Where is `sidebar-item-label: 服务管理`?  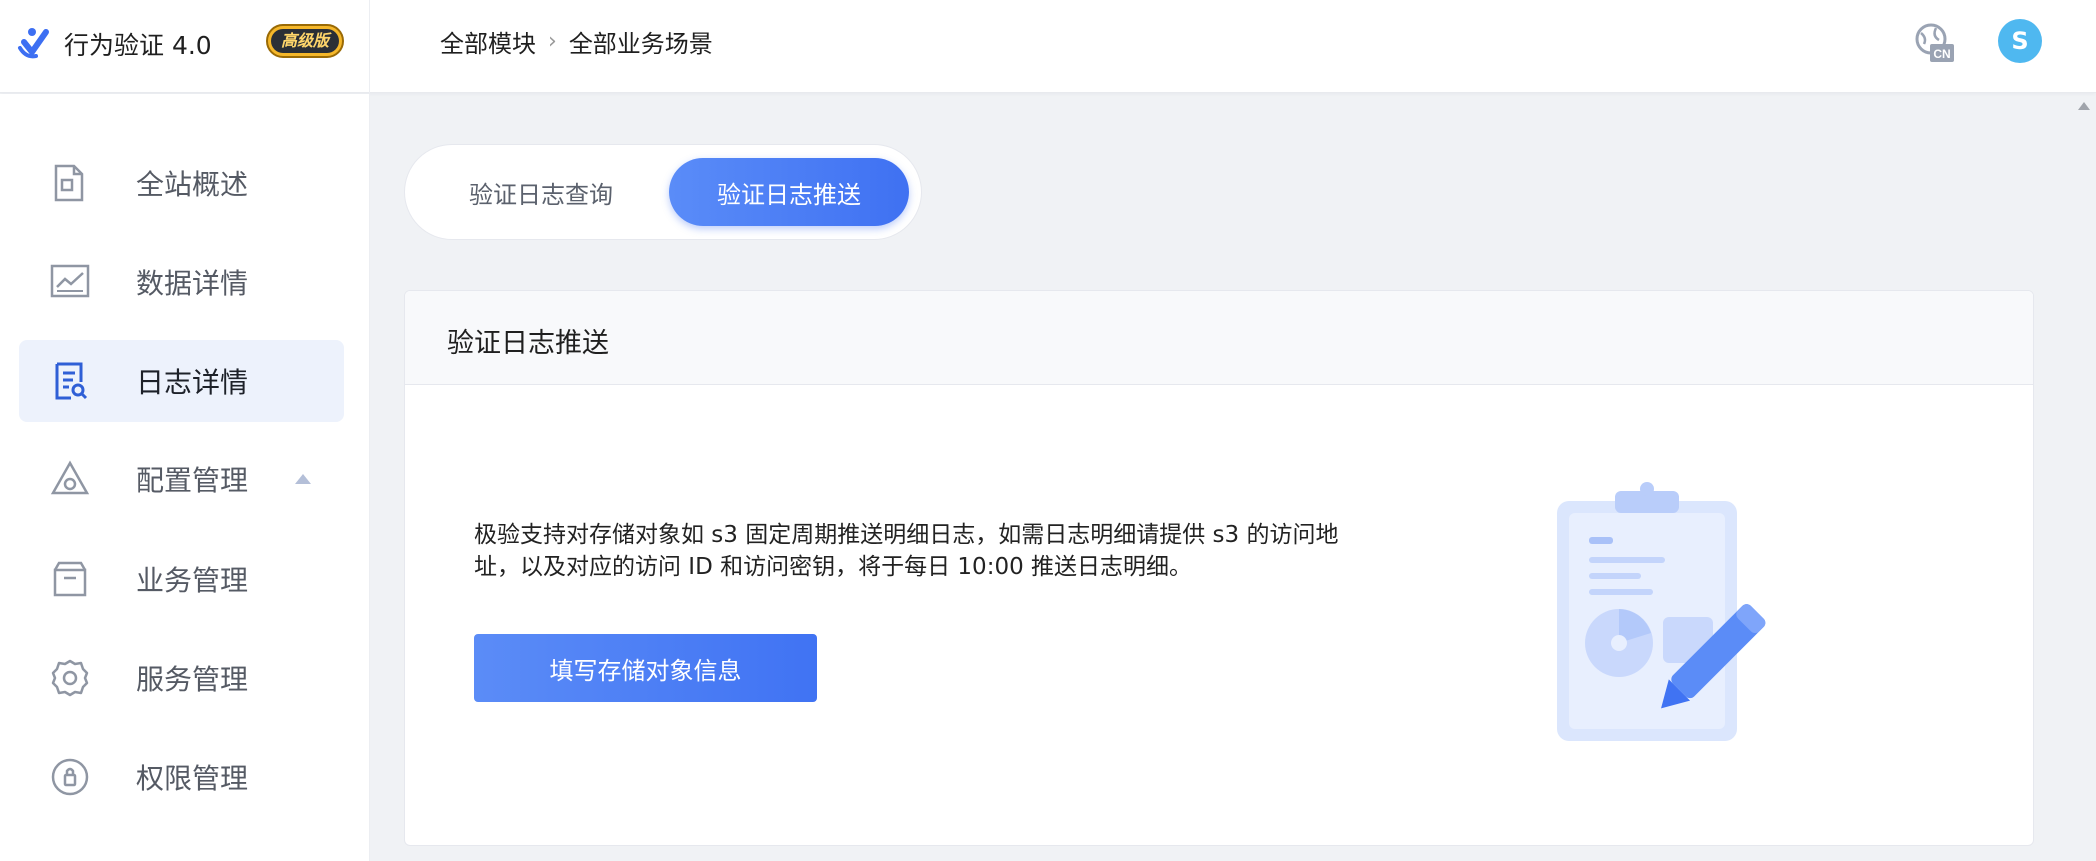 sidebar-item-label: 服务管理 is located at coordinates (192, 679).